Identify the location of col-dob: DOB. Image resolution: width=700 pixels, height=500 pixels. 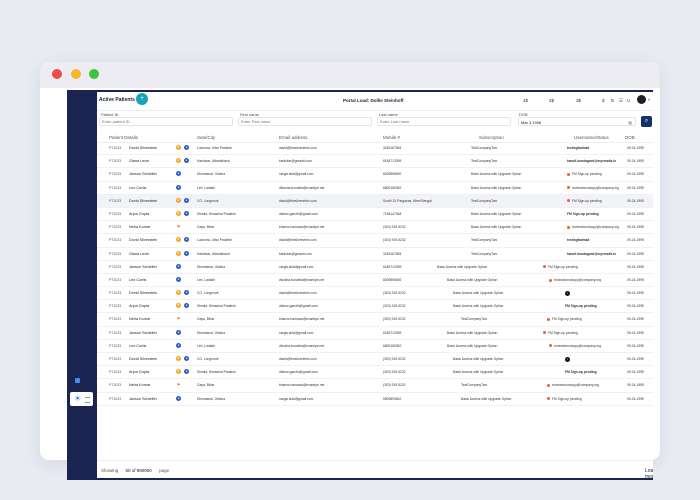
(630, 137).